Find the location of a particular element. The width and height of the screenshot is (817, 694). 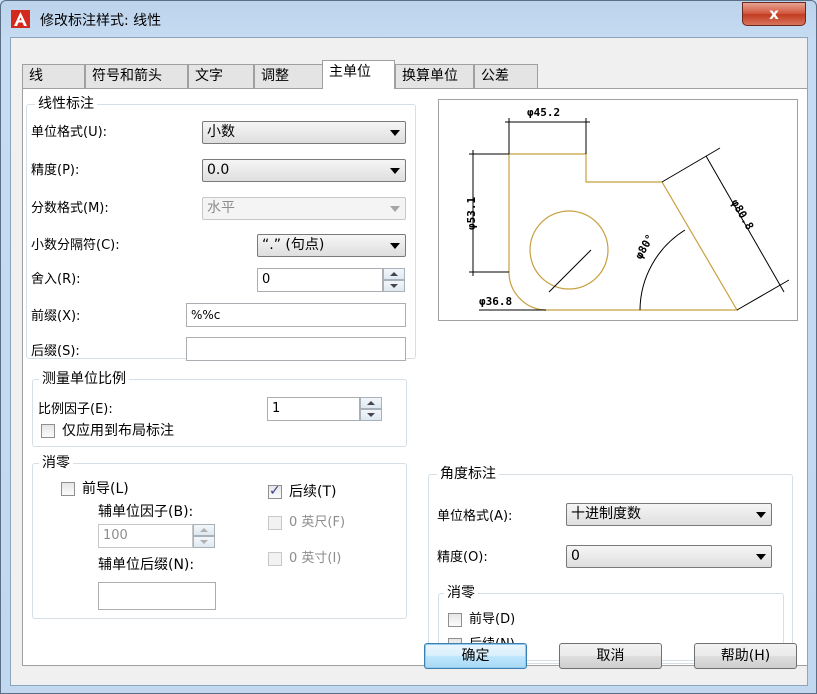

angular-precision-label: 精度(O): is located at coordinates (462, 557).